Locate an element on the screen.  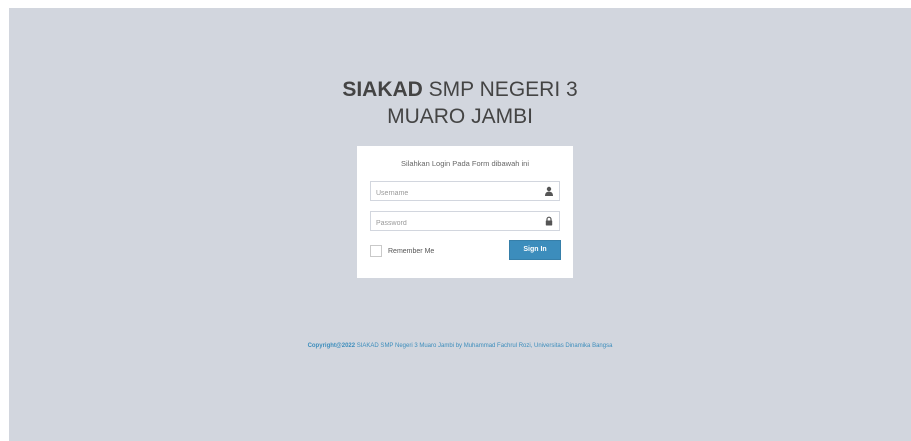
logo-line-1: SIAKAD SMP NEGERI 3 is located at coordinates (460, 89).